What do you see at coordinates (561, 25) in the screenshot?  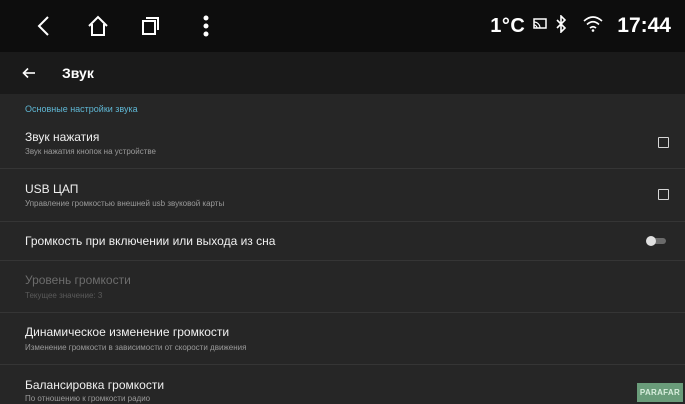 I see `bluetooth-icon` at bounding box center [561, 25].